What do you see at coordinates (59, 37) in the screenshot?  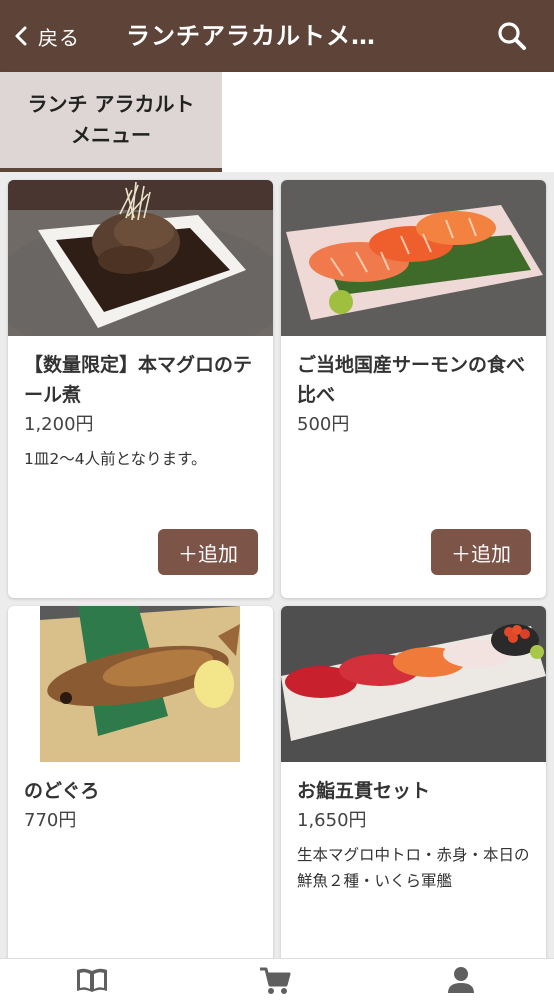 I see `back-label: 戻る` at bounding box center [59, 37].